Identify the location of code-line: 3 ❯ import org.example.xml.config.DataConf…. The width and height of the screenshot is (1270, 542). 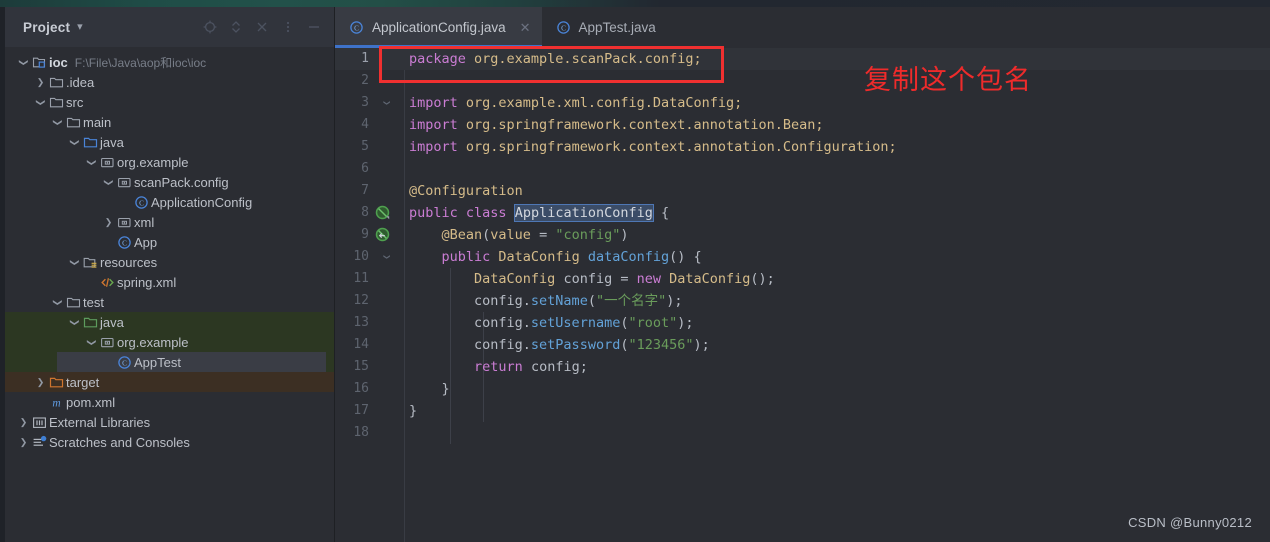
(802, 103).